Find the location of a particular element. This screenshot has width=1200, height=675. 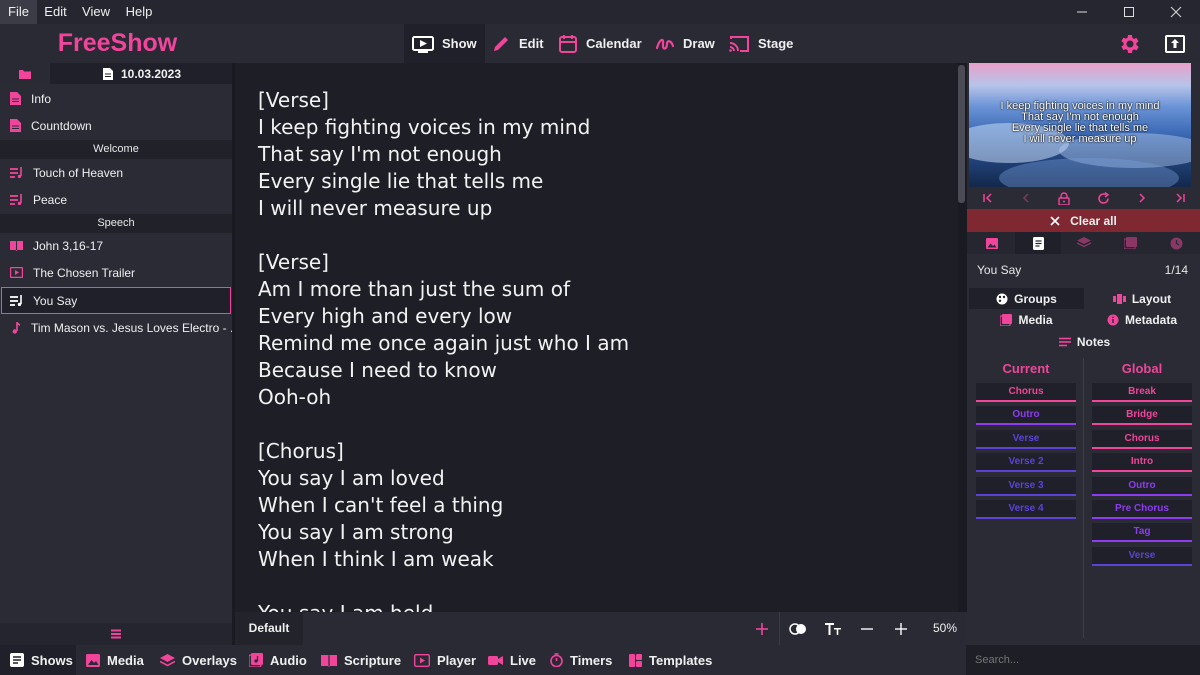

lyric-line: Because I need to know is located at coordinates (598, 370).